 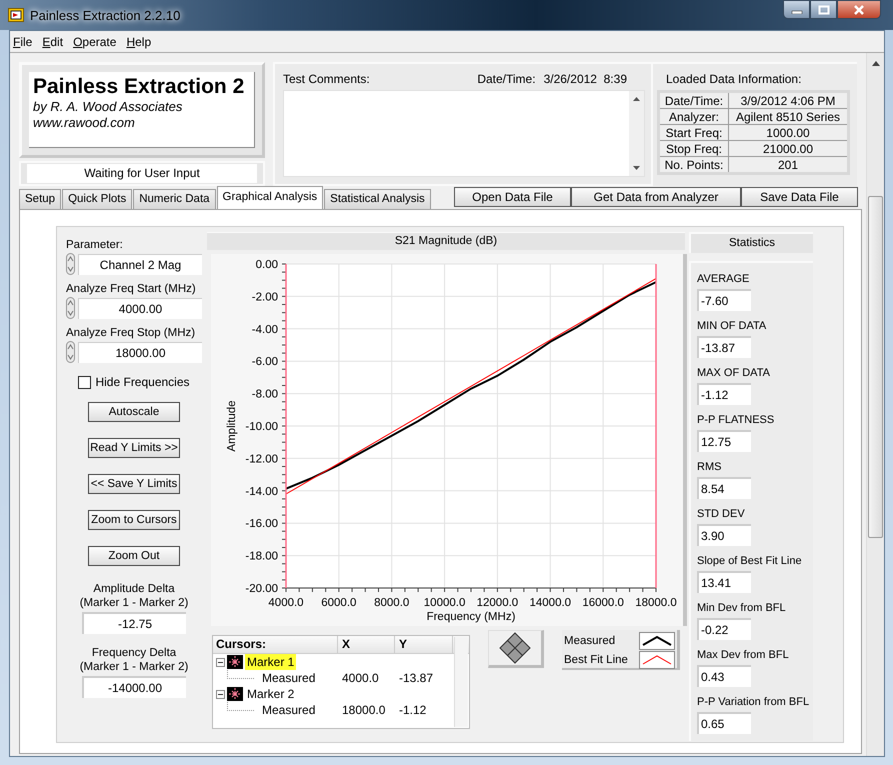 What do you see at coordinates (445, 603) in the screenshot?
I see `x-tick-label: 10000.0` at bounding box center [445, 603].